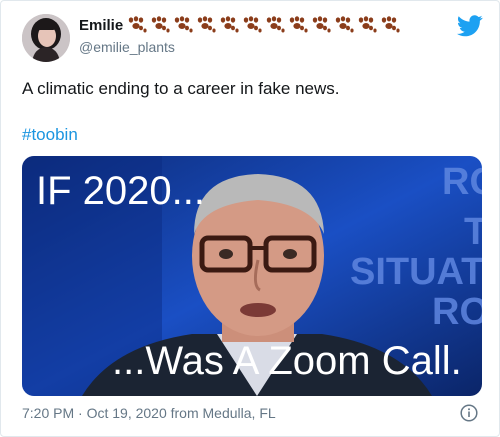  I want to click on bg-text-4: RO, so click(457, 312).